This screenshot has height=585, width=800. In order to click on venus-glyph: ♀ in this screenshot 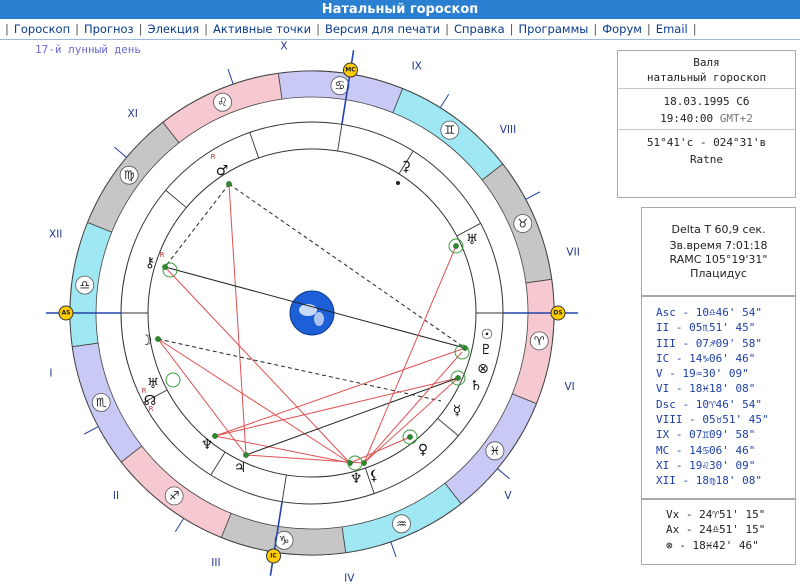, I will do `click(423, 450)`.